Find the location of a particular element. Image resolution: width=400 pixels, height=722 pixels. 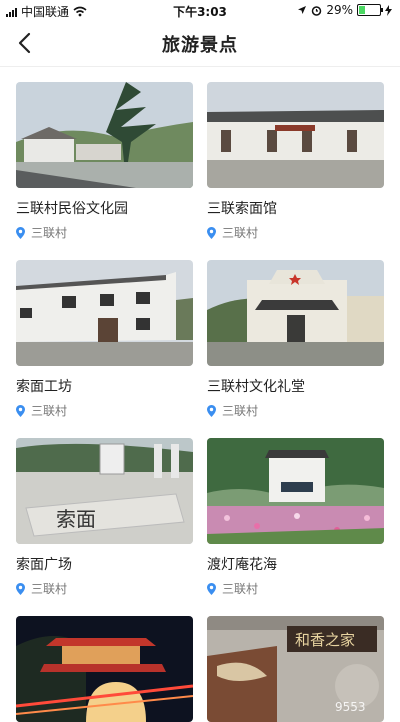

attraction-name: 索面广场 is located at coordinates (44, 565).